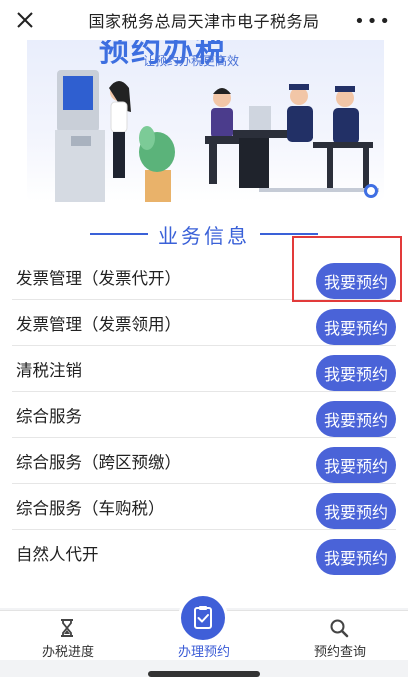 This screenshot has width=408, height=677. What do you see at coordinates (373, 21) in the screenshot?
I see `more-icon: •••` at bounding box center [373, 21].